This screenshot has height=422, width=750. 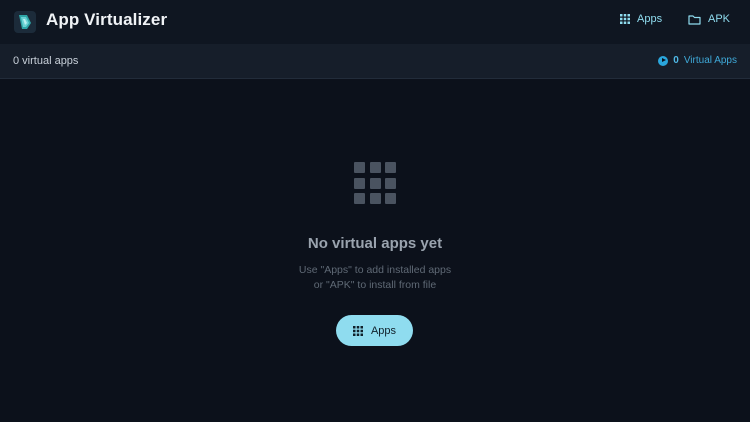 What do you see at coordinates (694, 19) in the screenshot?
I see `folder-icon` at bounding box center [694, 19].